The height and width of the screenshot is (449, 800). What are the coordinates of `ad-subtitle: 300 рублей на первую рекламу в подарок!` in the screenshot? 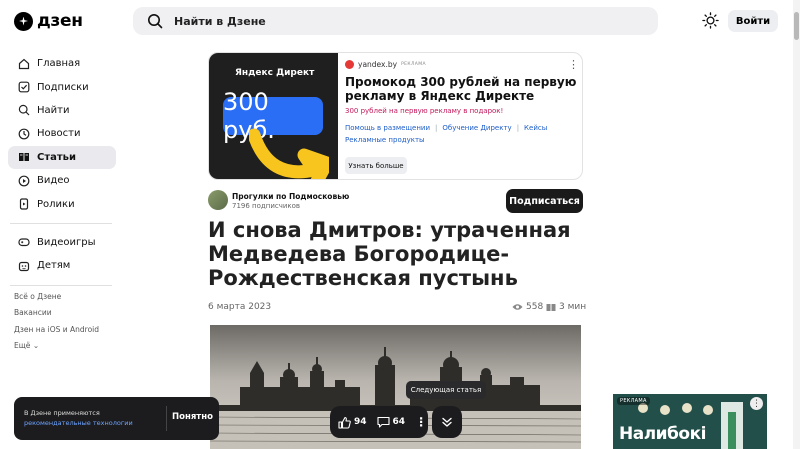 It's located at (424, 111).